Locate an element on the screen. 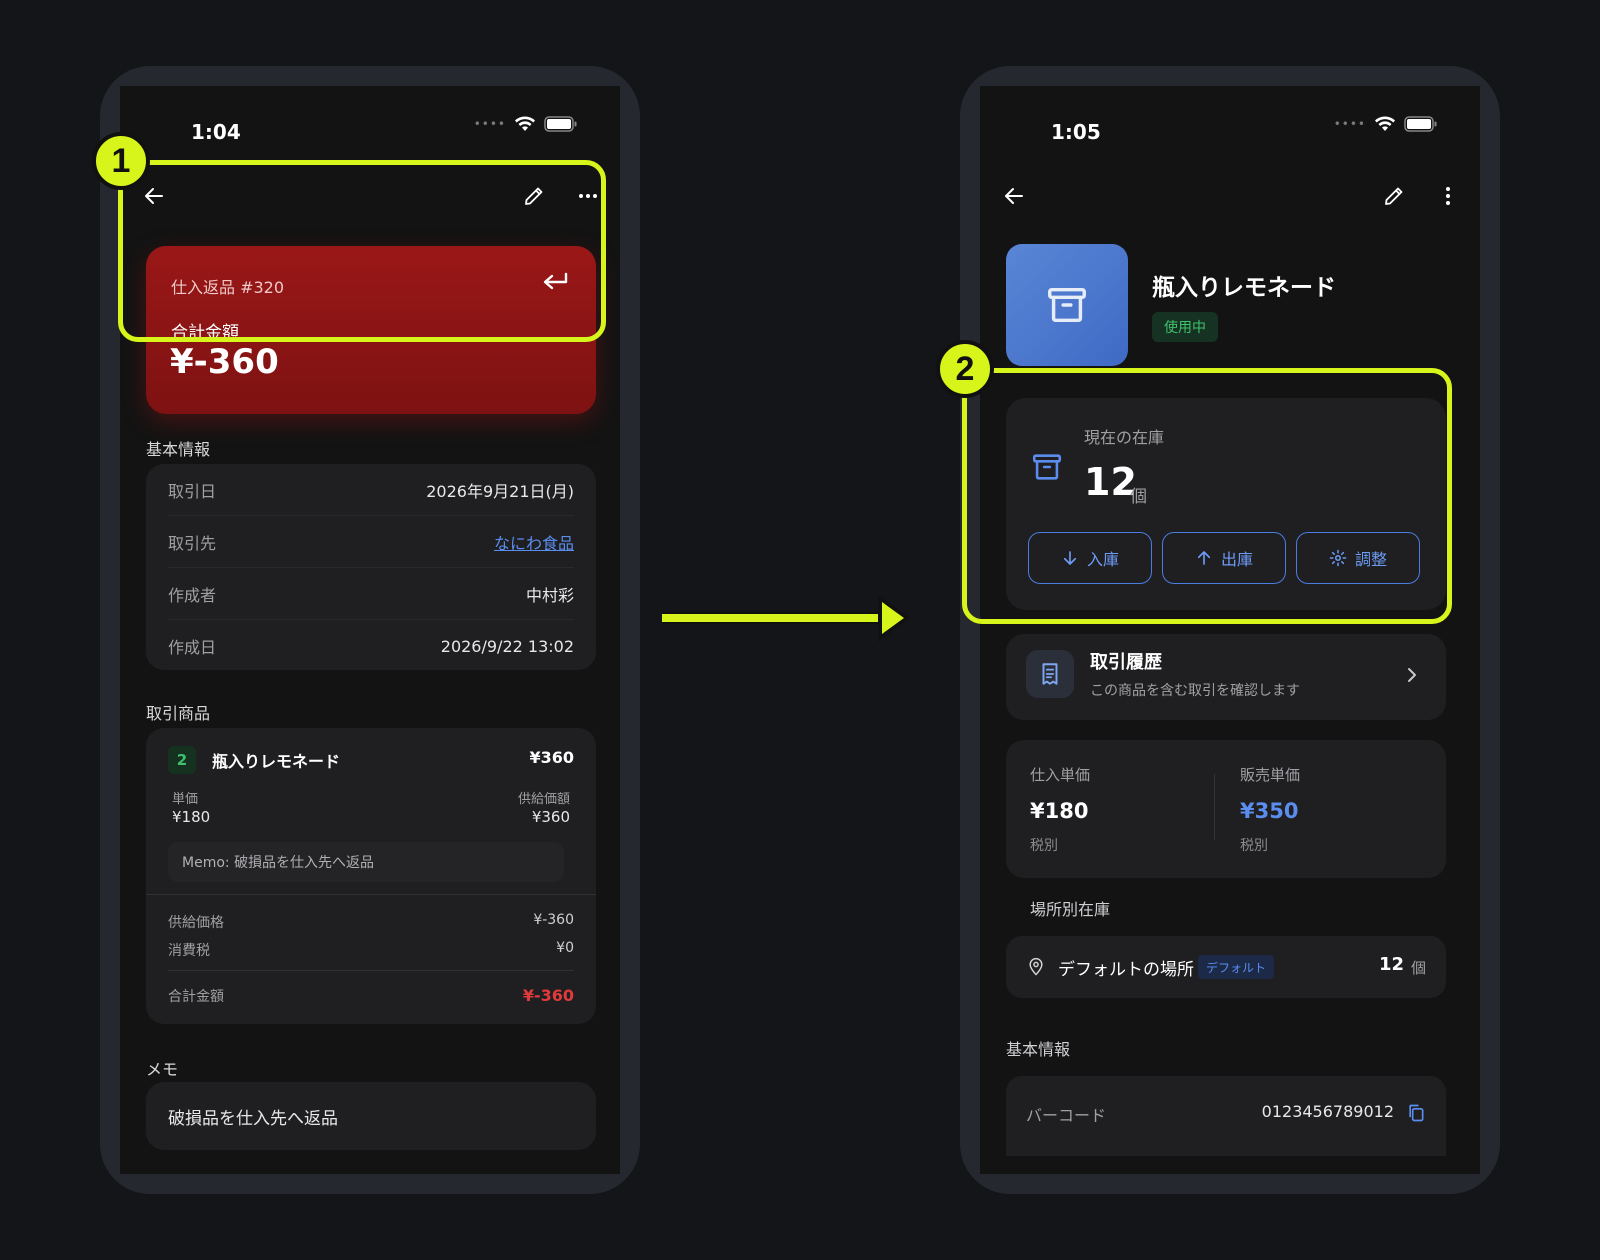 This screenshot has width=1600, height=1260. purchase-price-label: 仕入単価 is located at coordinates (1060, 775).